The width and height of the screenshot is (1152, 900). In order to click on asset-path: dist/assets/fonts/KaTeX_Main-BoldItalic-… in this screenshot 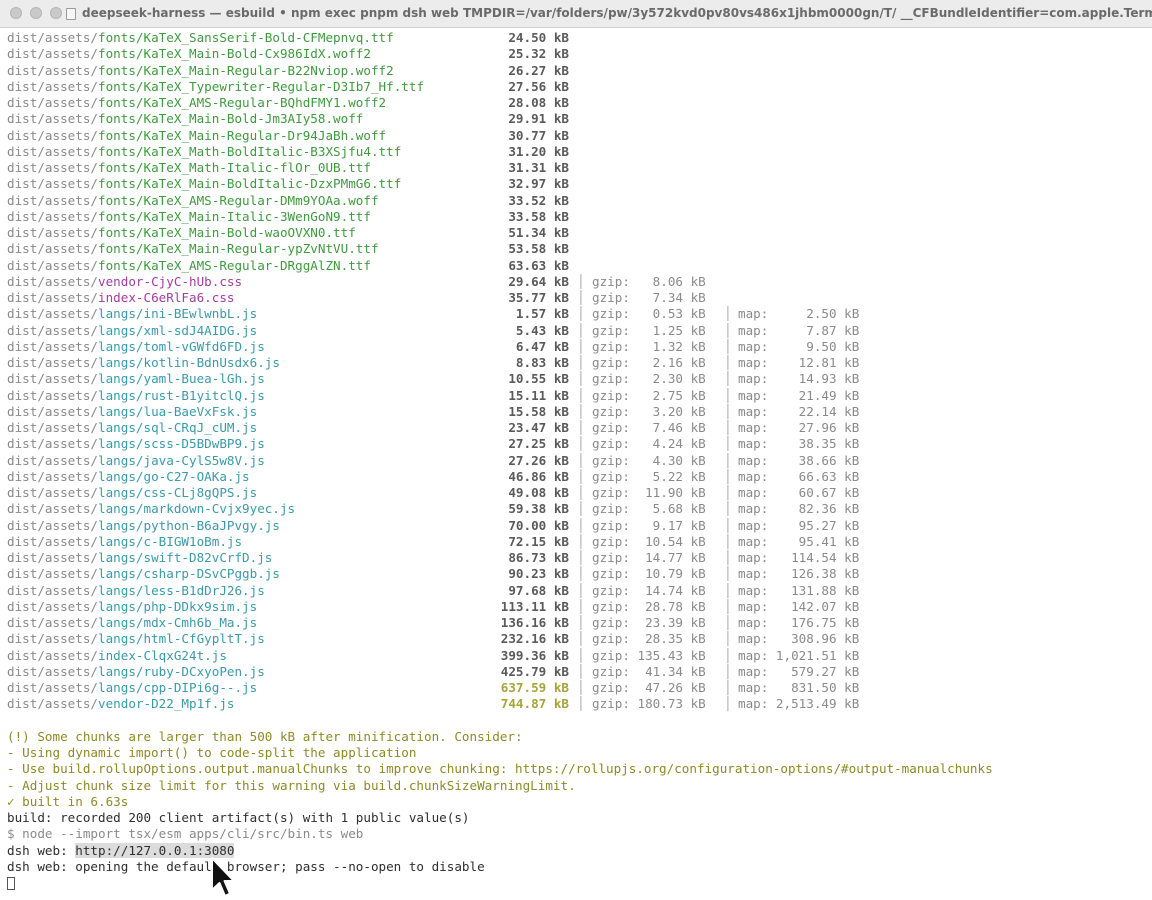, I will do `click(204, 184)`.